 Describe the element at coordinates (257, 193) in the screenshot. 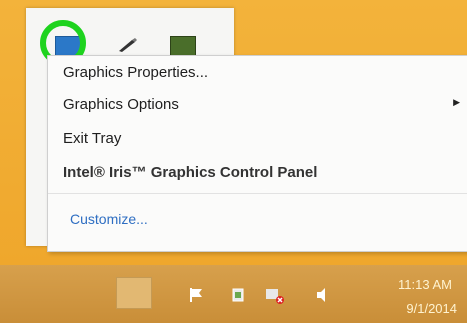

I see `menu-separator` at that location.